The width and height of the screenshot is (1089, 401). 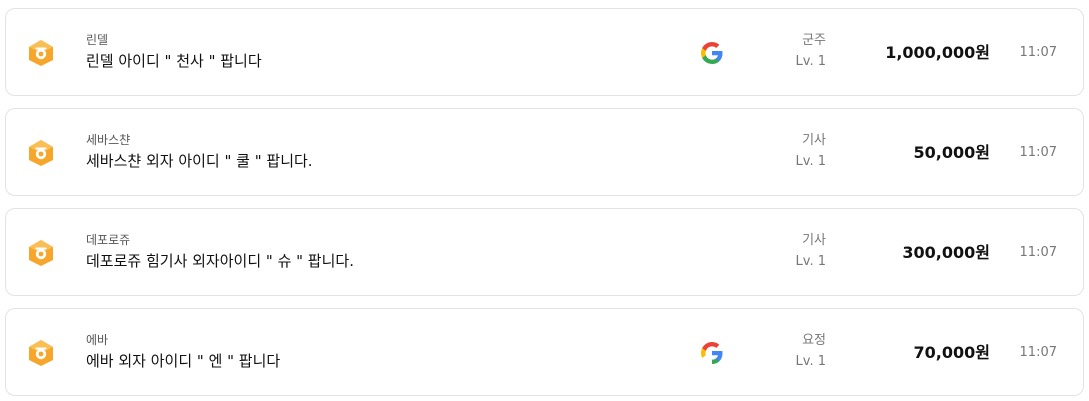 I want to click on server-name: 데포로쥬, so click(x=108, y=240).